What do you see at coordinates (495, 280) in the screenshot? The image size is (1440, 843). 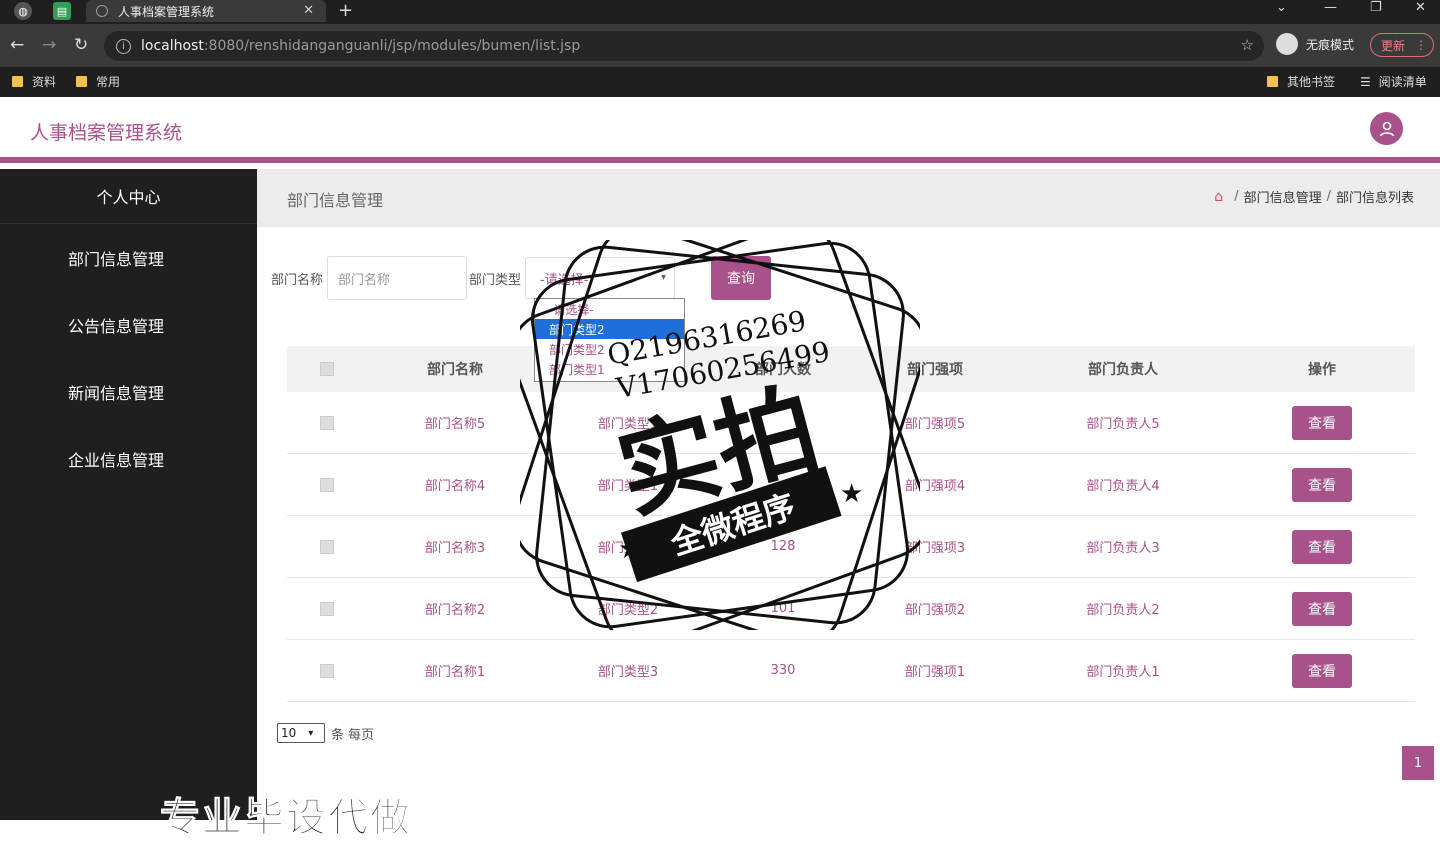 I see `type-label: 部门类型` at bounding box center [495, 280].